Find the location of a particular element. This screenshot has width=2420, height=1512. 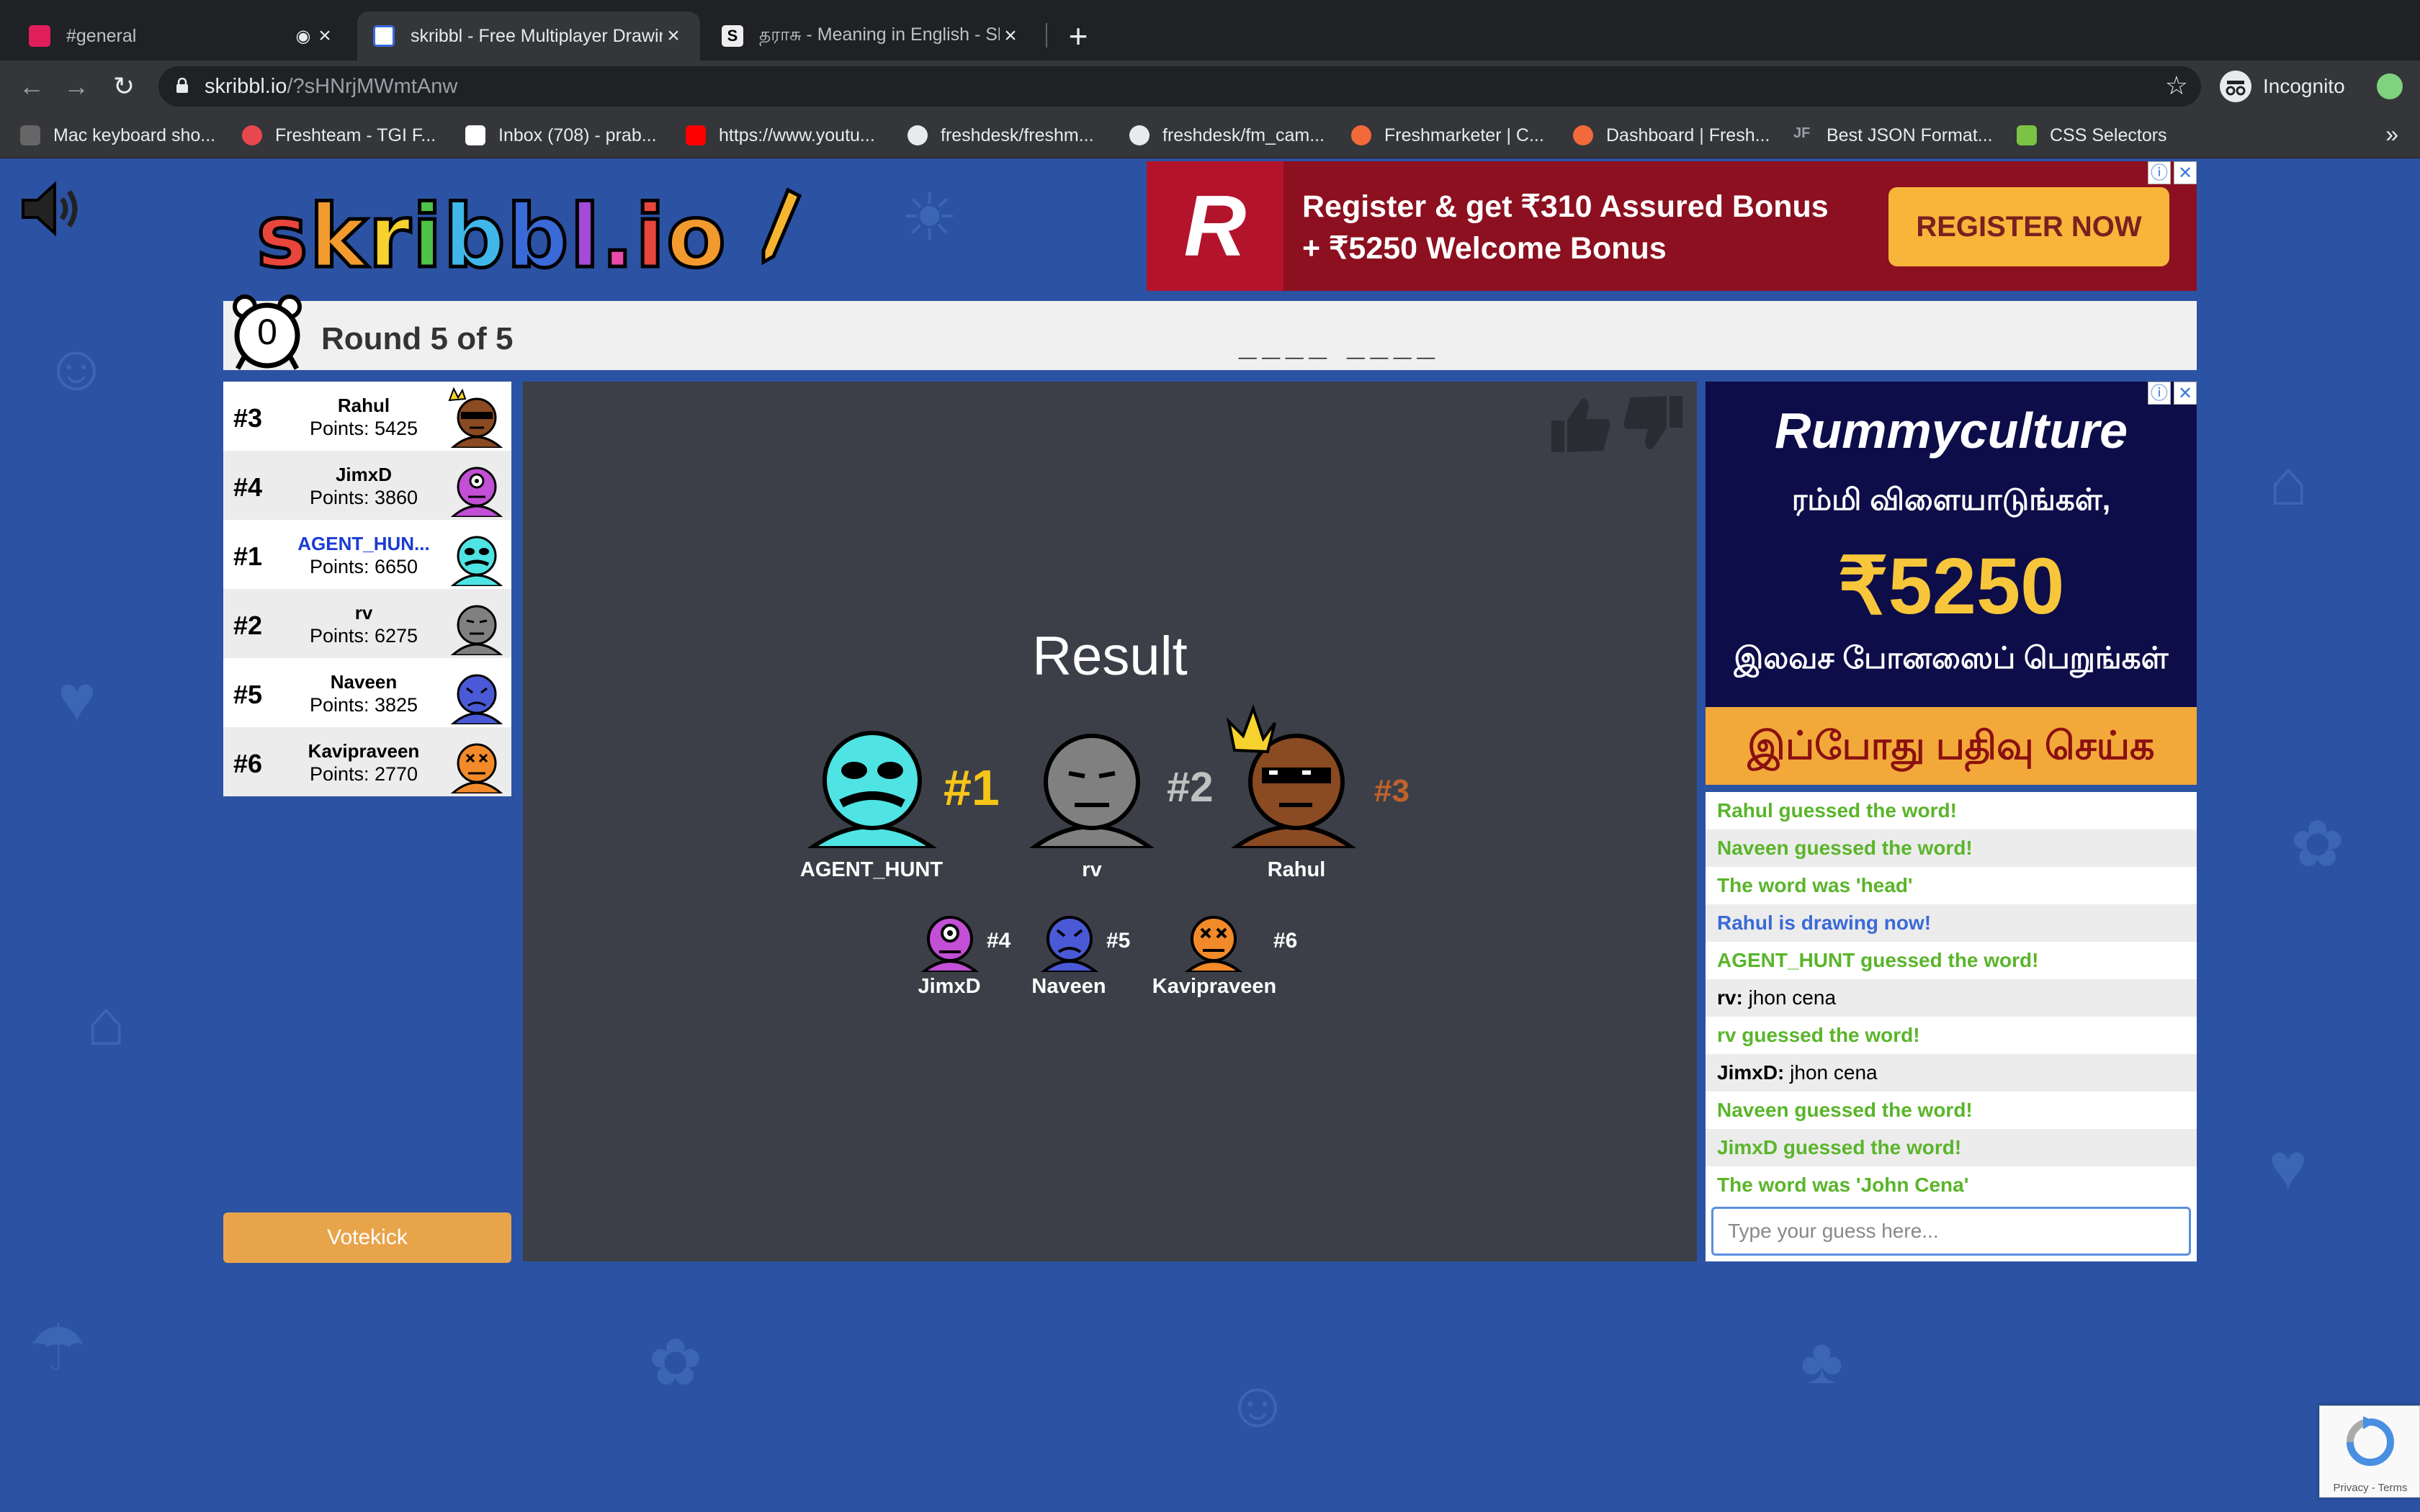

player-rank: #4 is located at coordinates (248, 487).